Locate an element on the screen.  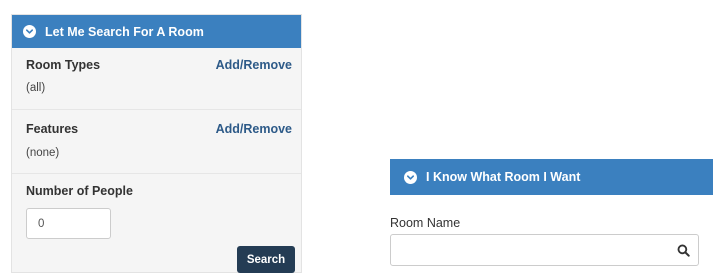
room-name-panel-header: I Know What Room I Want is located at coordinates (551, 177).